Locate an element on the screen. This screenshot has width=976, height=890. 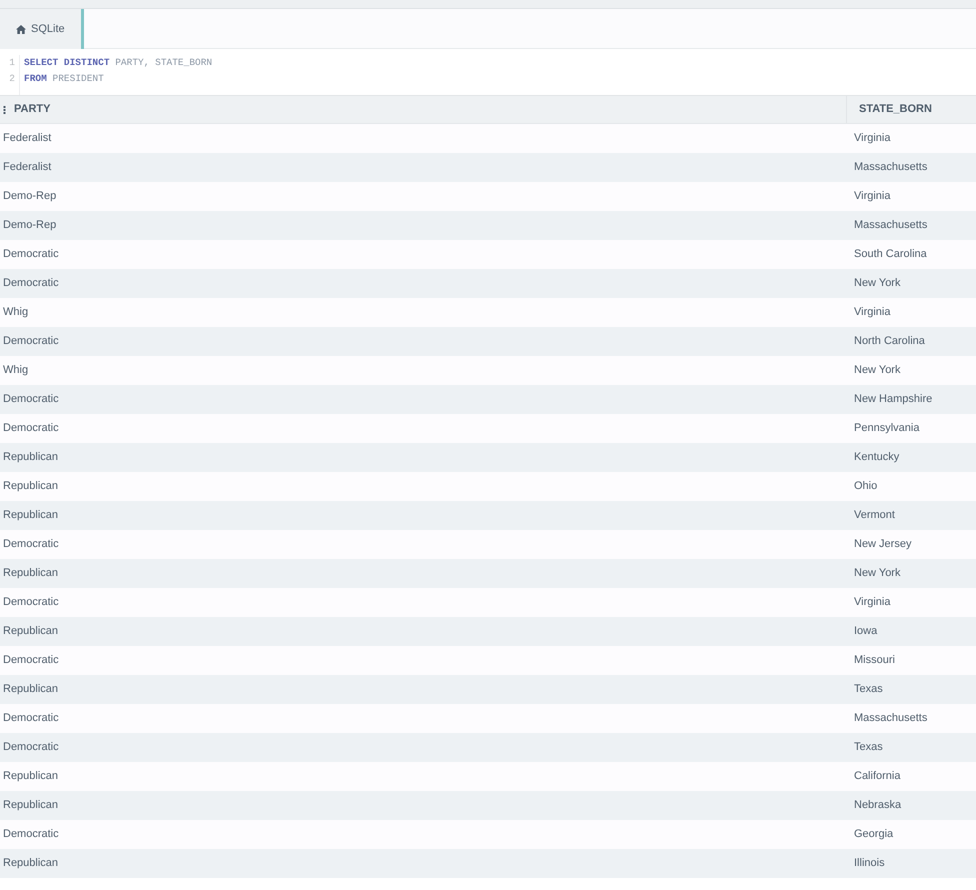
table-cell: Nebraska is located at coordinates (878, 805).